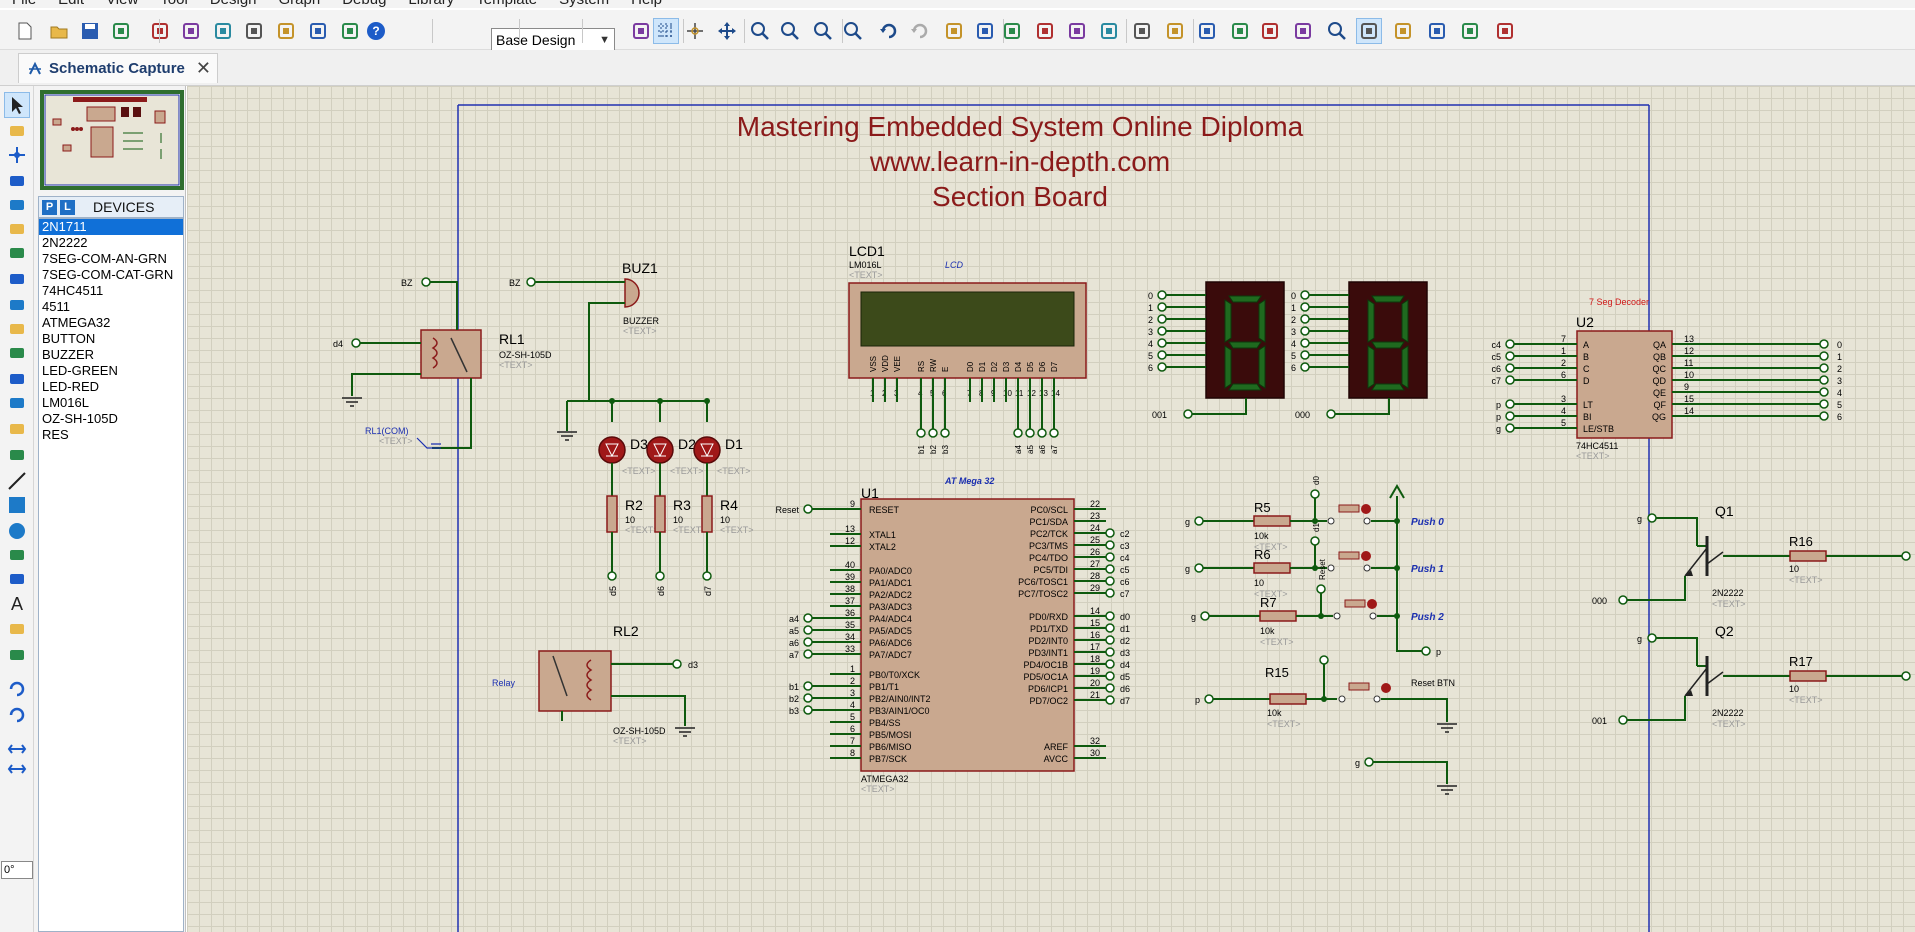 The width and height of the screenshot is (1915, 932). I want to click on push-button: gR610<TEXT>d1Push 1, so click(1314, 561).